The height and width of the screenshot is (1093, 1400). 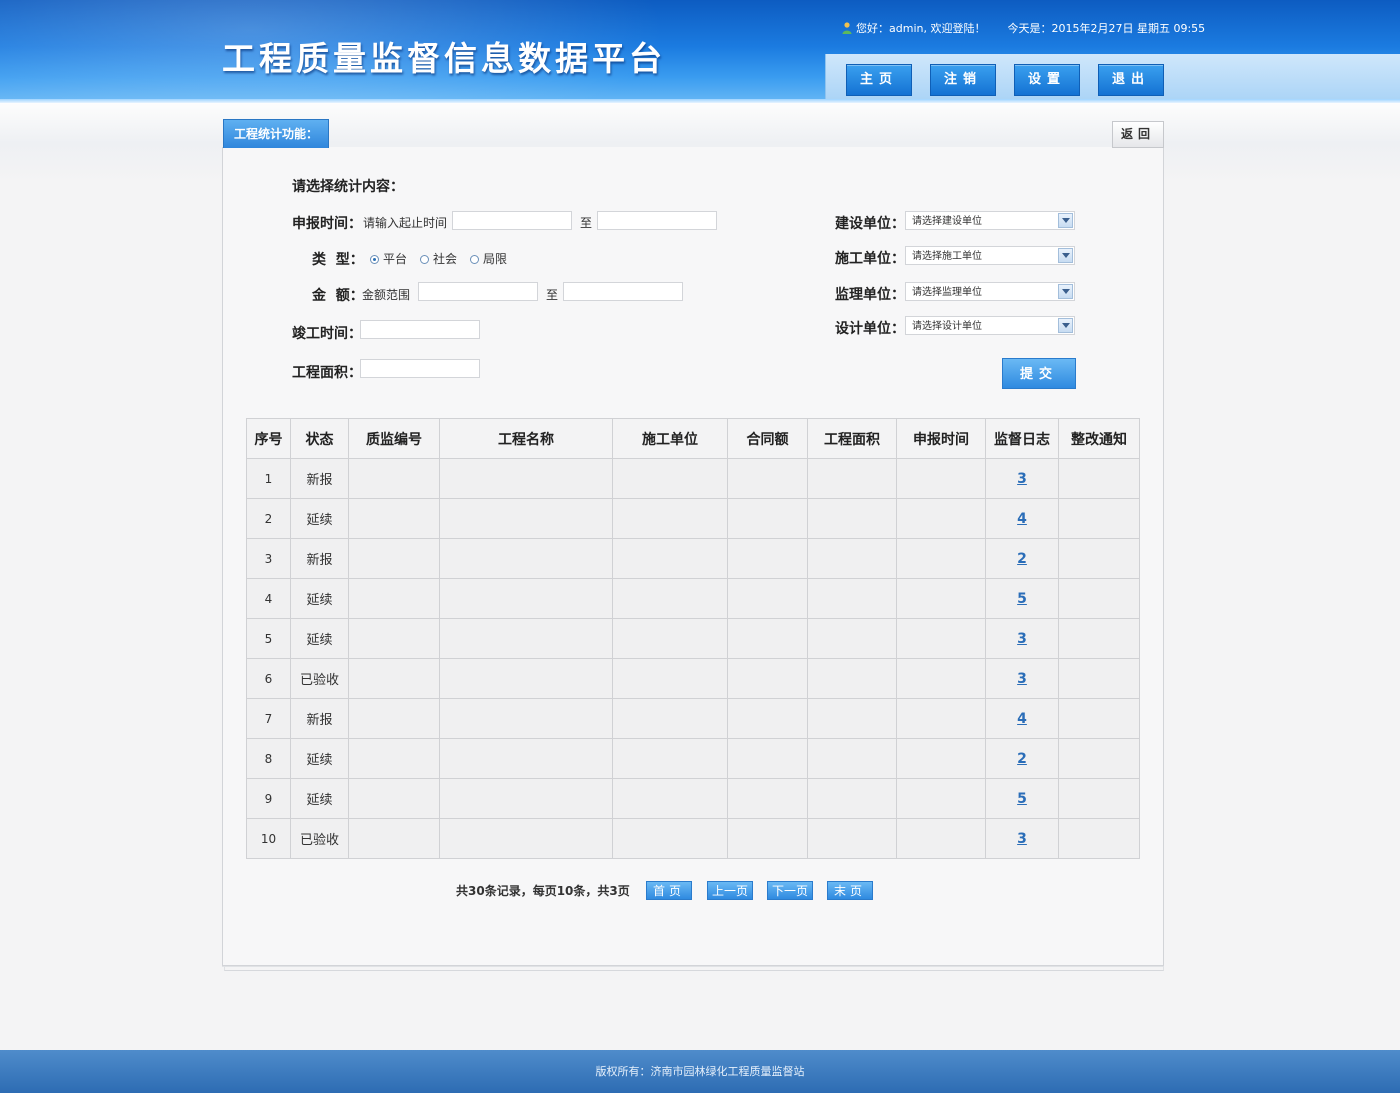 I want to click on table-row: 1 新报 3, so click(x=693, y=478).